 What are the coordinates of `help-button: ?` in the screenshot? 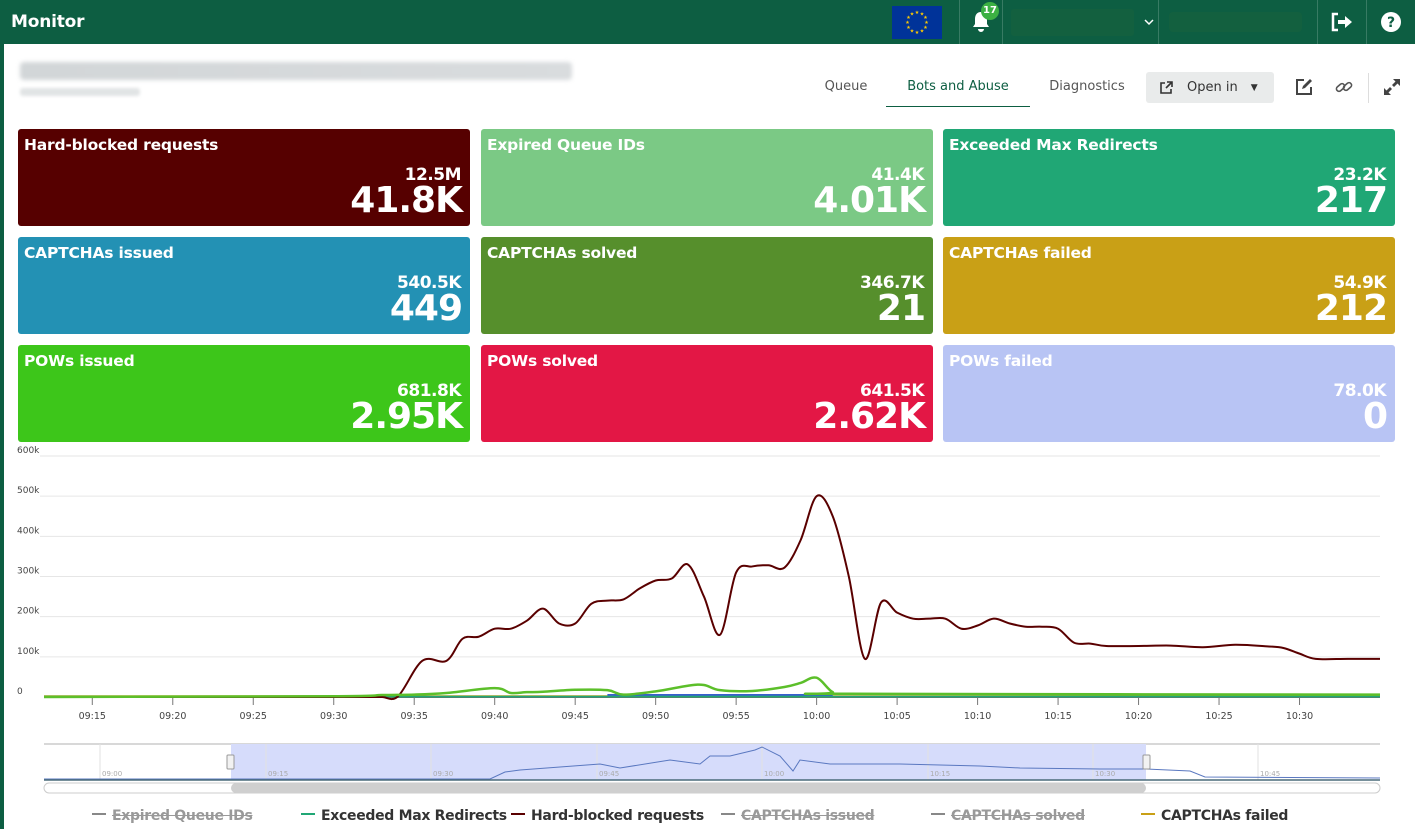 It's located at (1391, 22).